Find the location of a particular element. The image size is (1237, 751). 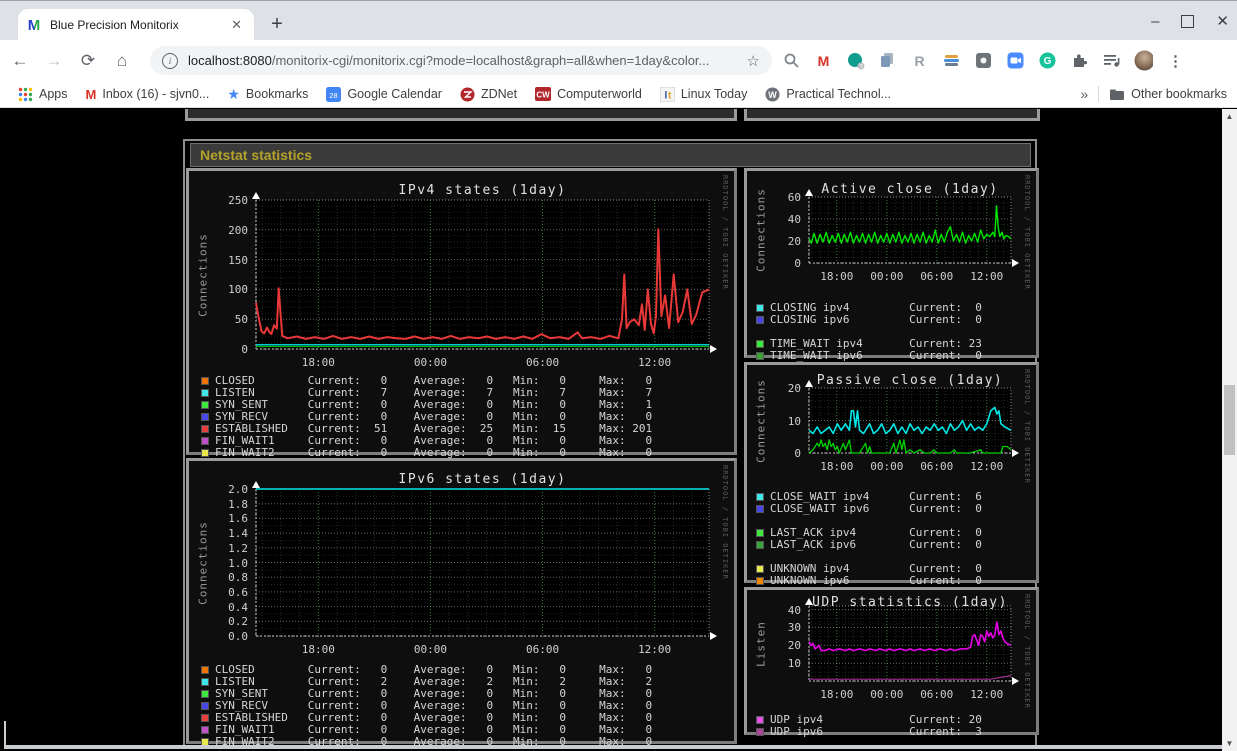

extensions-puzzle-extension-icon is located at coordinates (1079, 60).